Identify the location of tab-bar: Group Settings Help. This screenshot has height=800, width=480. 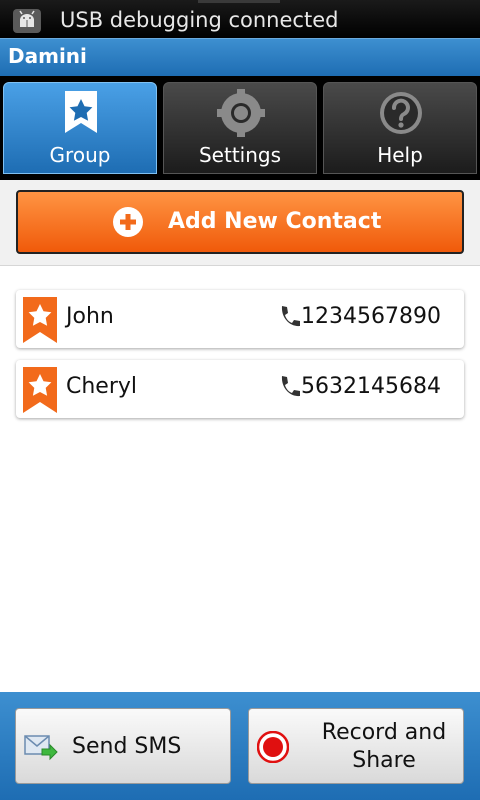
(240, 128).